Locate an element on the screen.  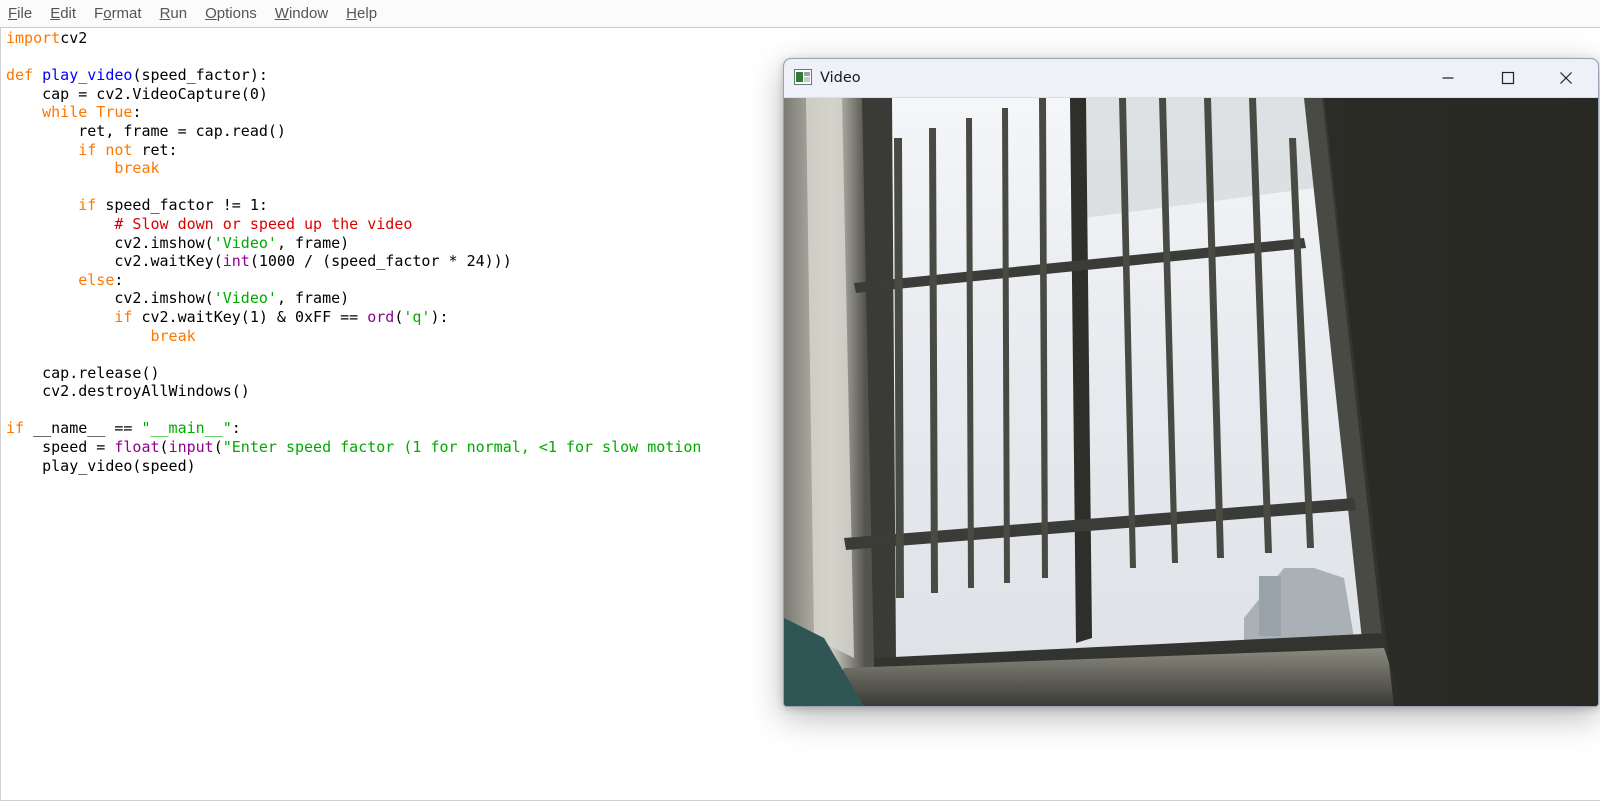
code-token: (1000 / (speed_factor * 24))) is located at coordinates (380, 261).